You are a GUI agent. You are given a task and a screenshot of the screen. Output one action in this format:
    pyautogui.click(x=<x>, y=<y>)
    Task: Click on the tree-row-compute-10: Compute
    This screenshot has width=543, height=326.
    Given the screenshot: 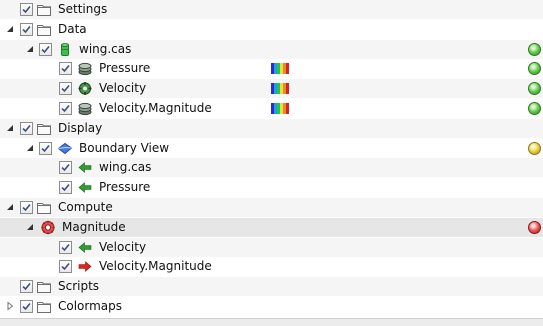 What is the action you would take?
    pyautogui.click(x=271, y=207)
    